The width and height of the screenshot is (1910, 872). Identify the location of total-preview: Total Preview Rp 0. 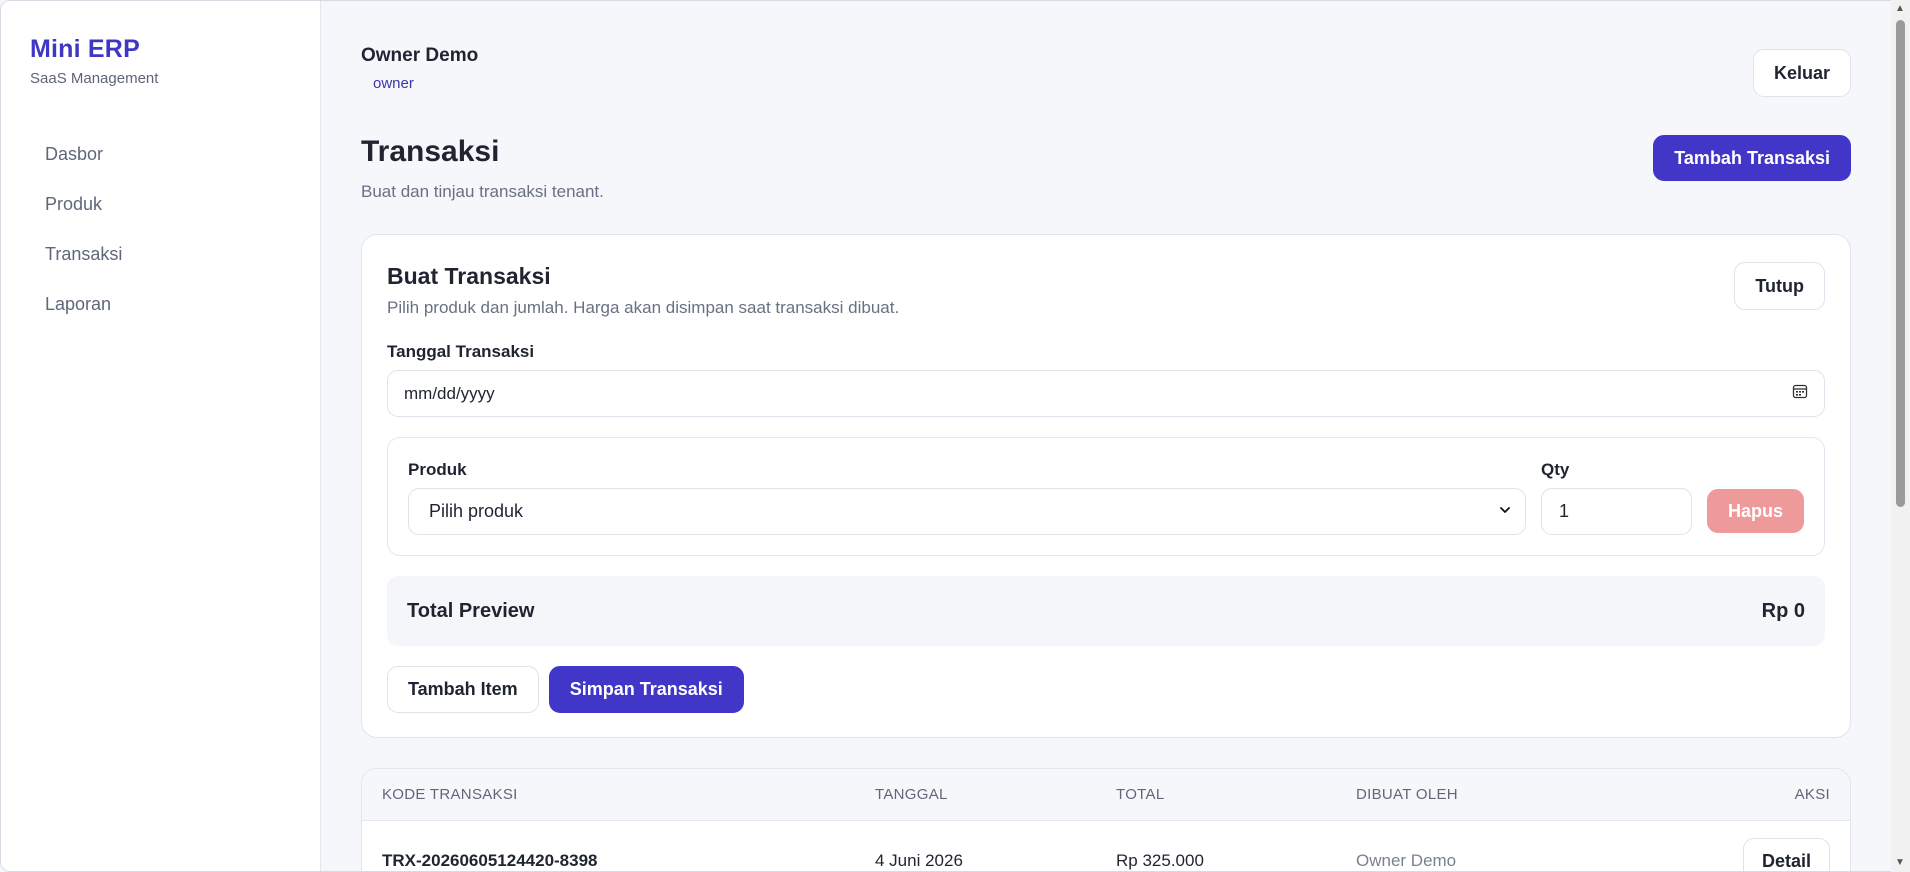
(1106, 611).